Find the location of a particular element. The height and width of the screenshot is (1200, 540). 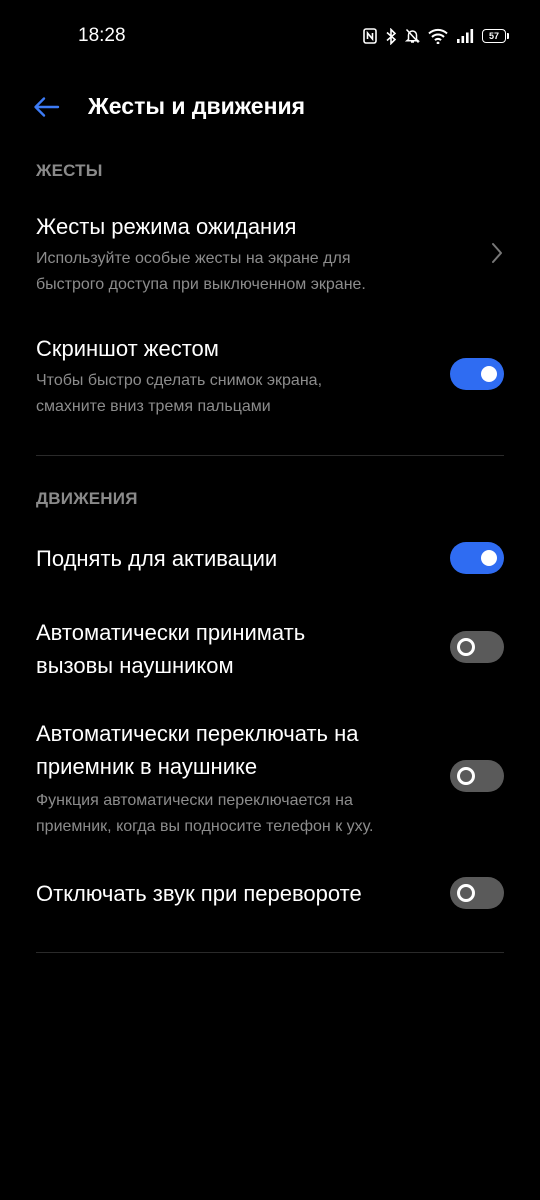

status-time: 18:28 is located at coordinates (102, 35).